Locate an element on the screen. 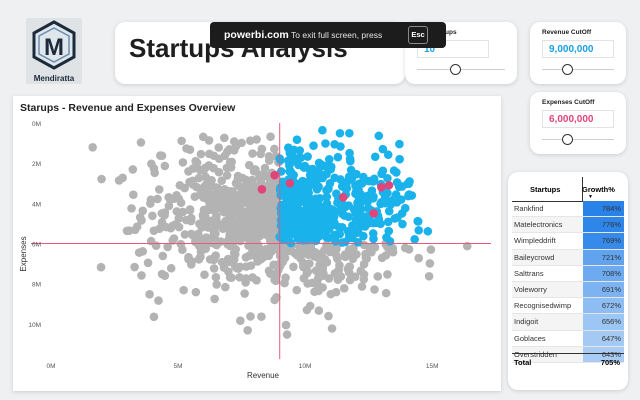  revenue-cutoff-slicer: Revenue CutOff 9,000,000 is located at coordinates (578, 53).